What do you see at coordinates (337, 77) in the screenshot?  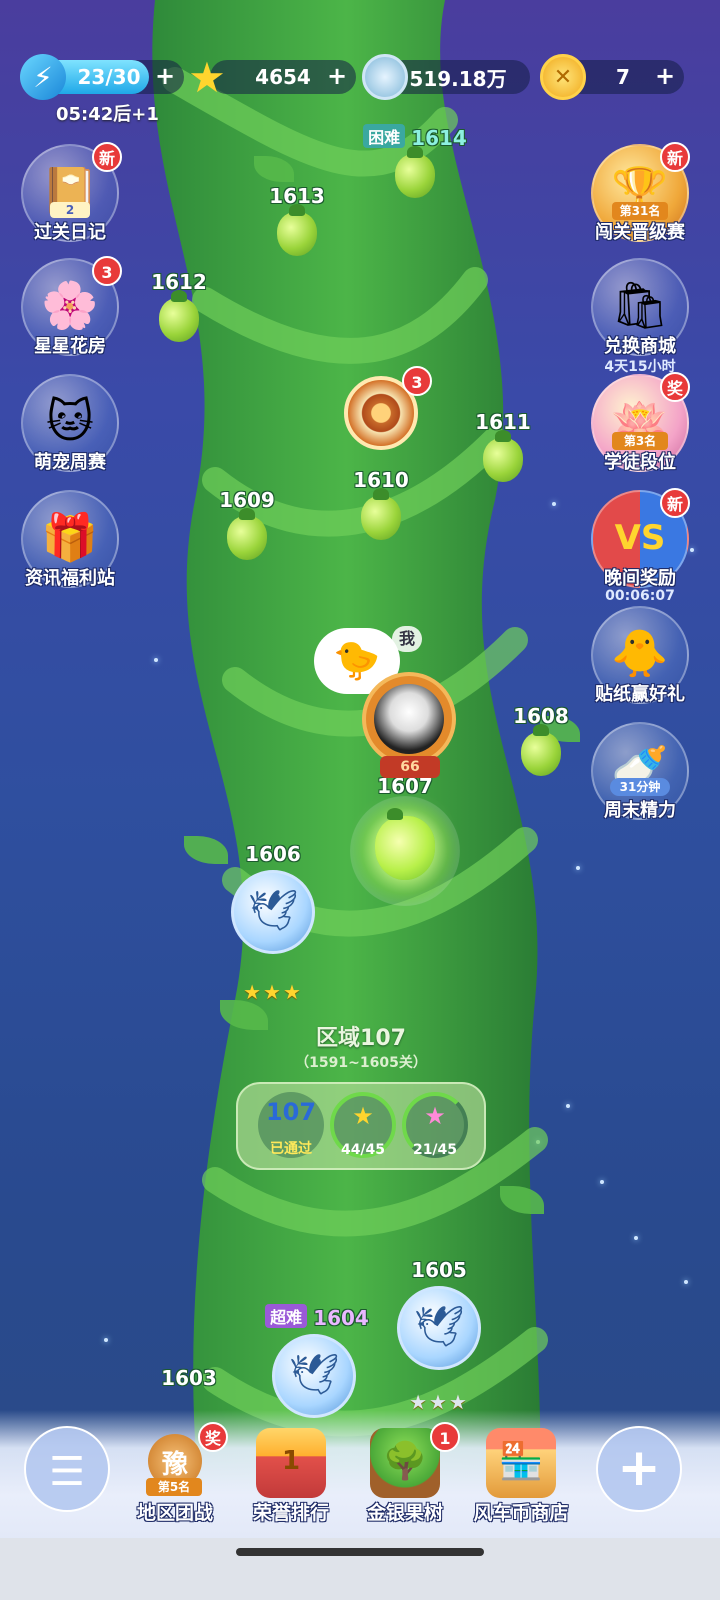 I see `add-stars-button: +` at bounding box center [337, 77].